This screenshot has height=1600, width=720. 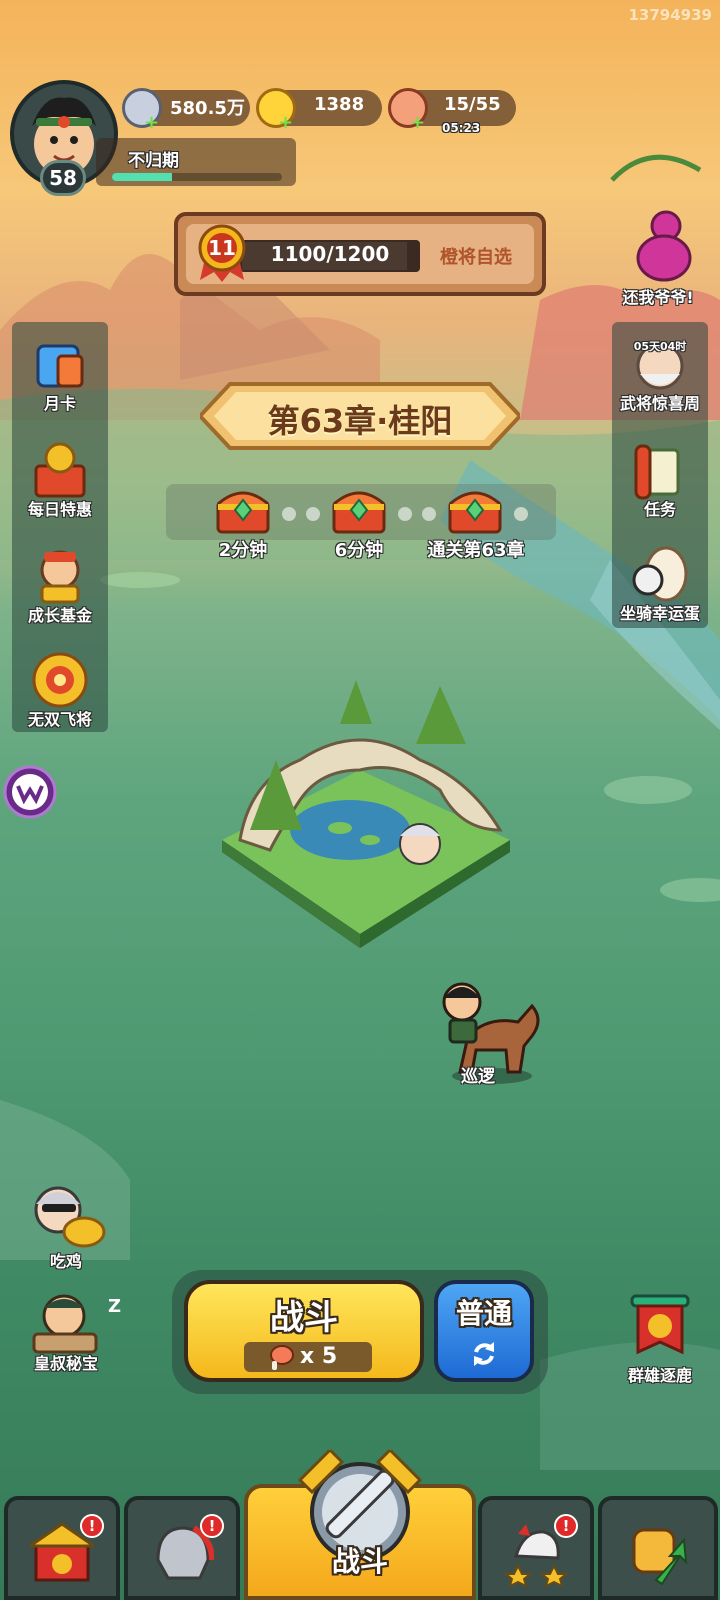 What do you see at coordinates (658, 297) in the screenshot?
I see `gourd-event-label: 还我爷爷!` at bounding box center [658, 297].